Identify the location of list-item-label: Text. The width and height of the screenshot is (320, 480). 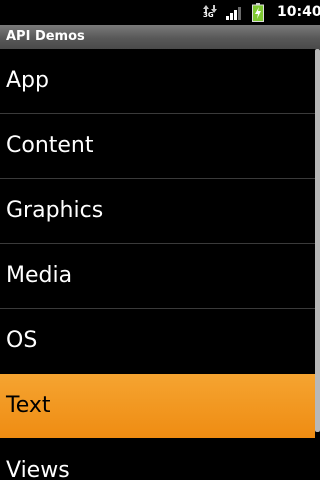
(28, 405).